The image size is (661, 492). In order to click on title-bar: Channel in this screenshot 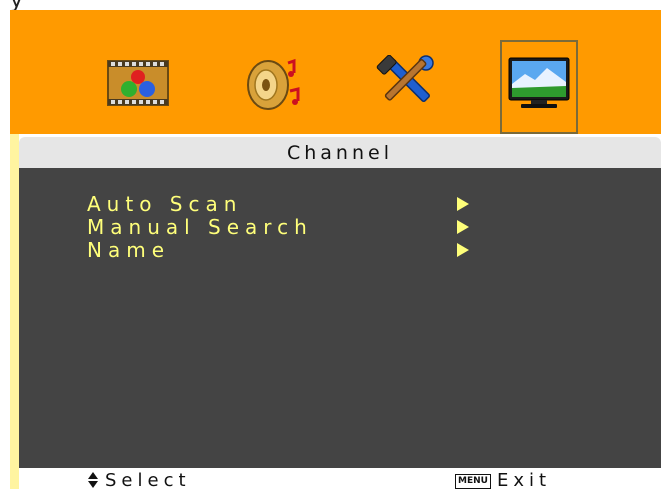, I will do `click(340, 152)`.